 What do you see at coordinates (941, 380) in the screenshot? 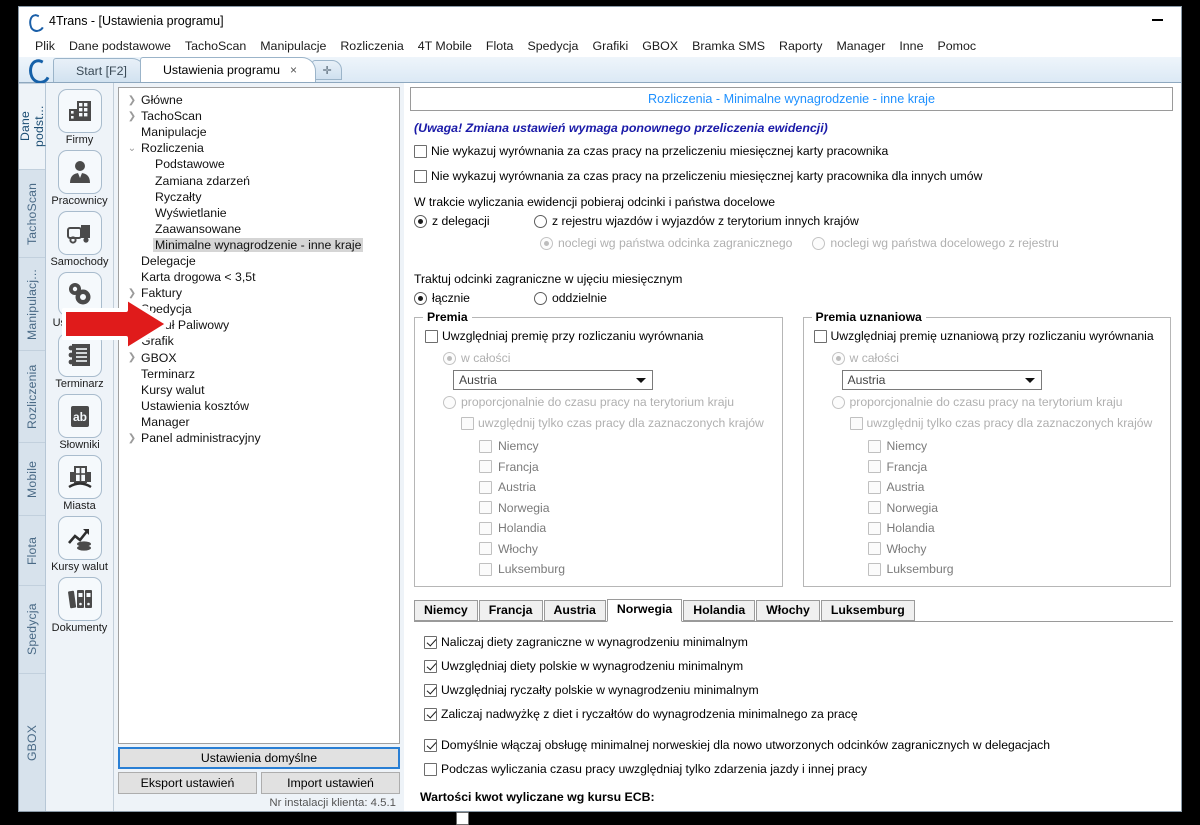
I see `premia-uznaniowa-country-select: Austria` at bounding box center [941, 380].